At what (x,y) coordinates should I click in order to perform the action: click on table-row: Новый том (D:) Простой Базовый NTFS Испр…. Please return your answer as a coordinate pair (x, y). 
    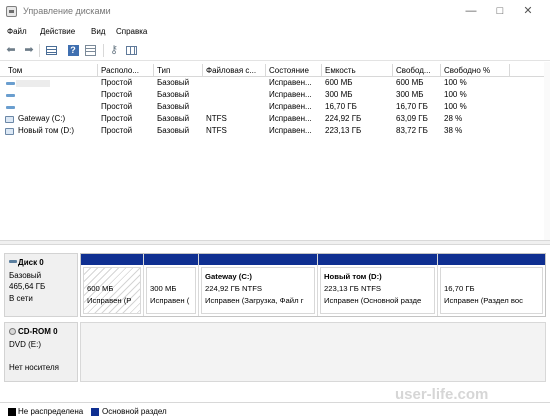
    Looking at the image, I should click on (275, 132).